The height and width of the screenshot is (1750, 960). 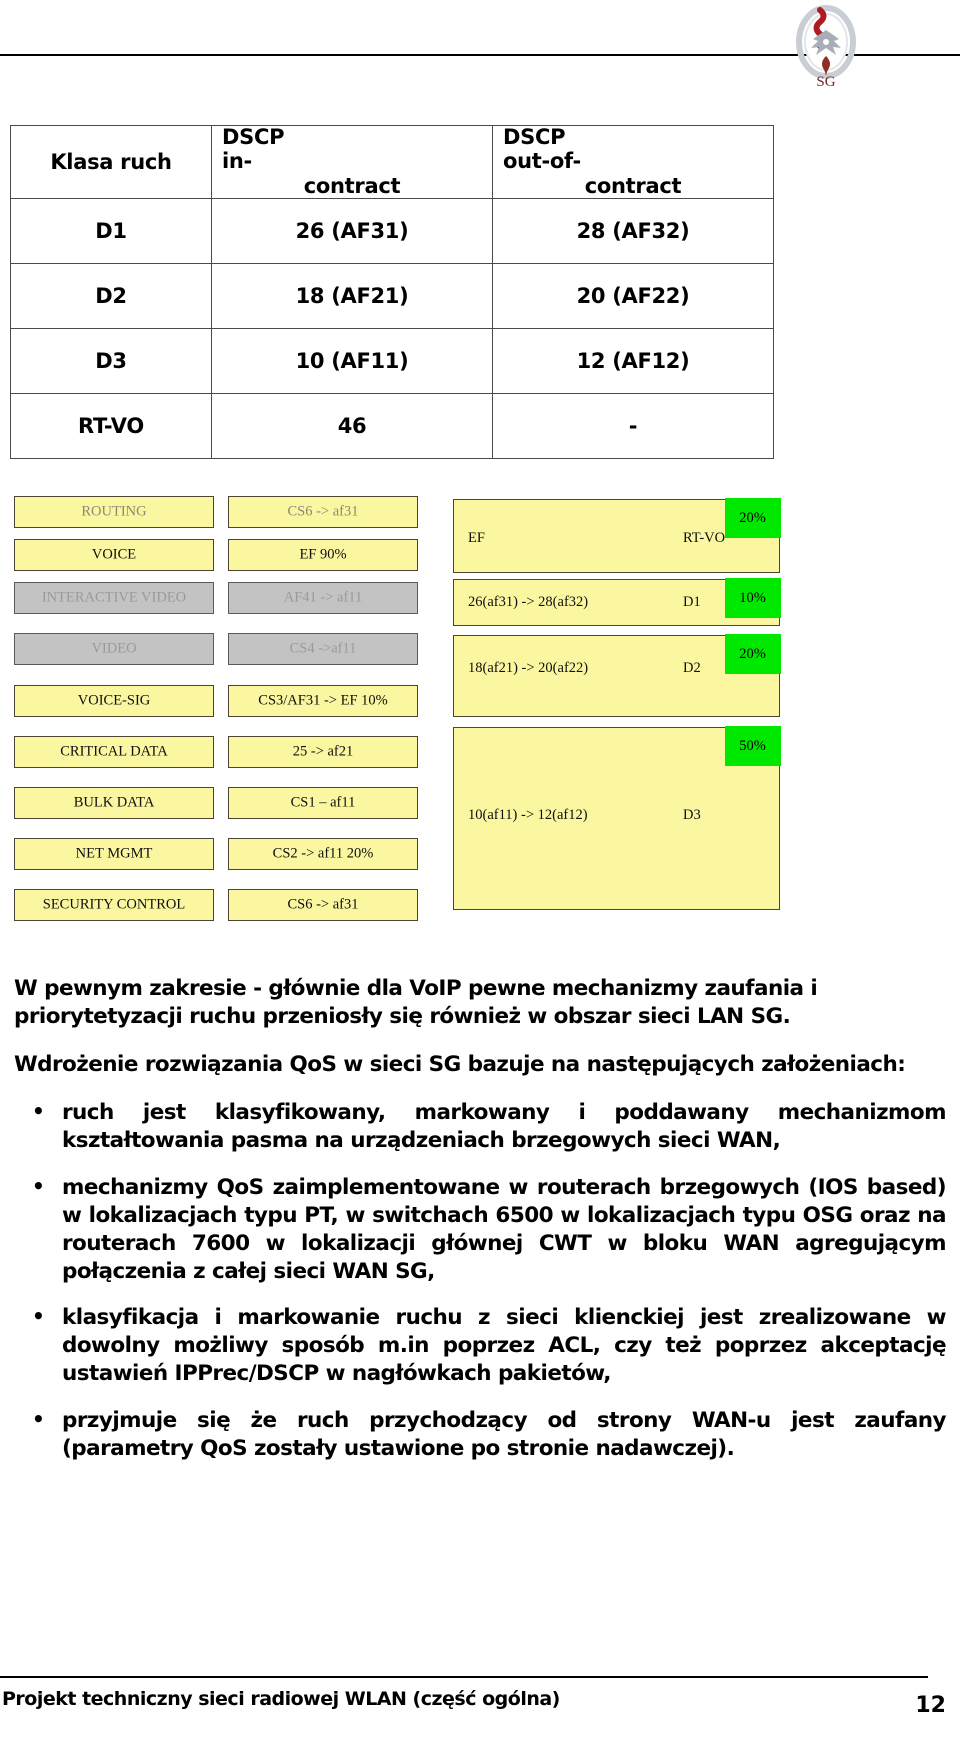 What do you see at coordinates (480, 50) in the screenshot?
I see `page-header: SG` at bounding box center [480, 50].